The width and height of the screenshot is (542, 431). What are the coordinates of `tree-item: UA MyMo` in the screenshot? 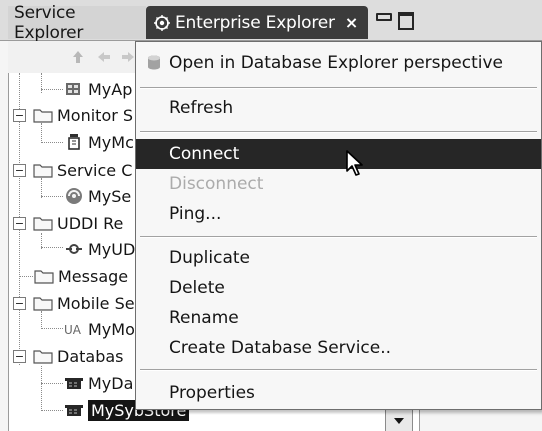 It's located at (99, 329).